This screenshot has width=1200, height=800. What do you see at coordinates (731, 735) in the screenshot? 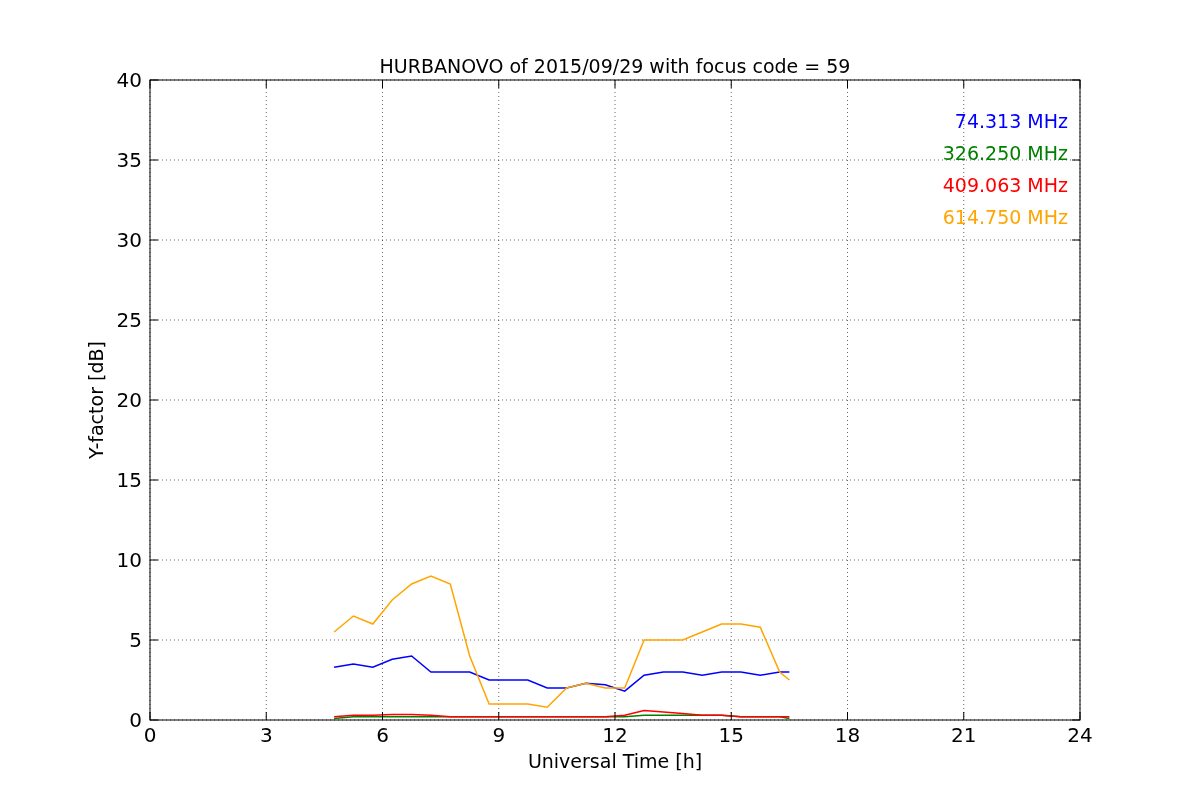
I see `x-tick-label: 15` at bounding box center [731, 735].